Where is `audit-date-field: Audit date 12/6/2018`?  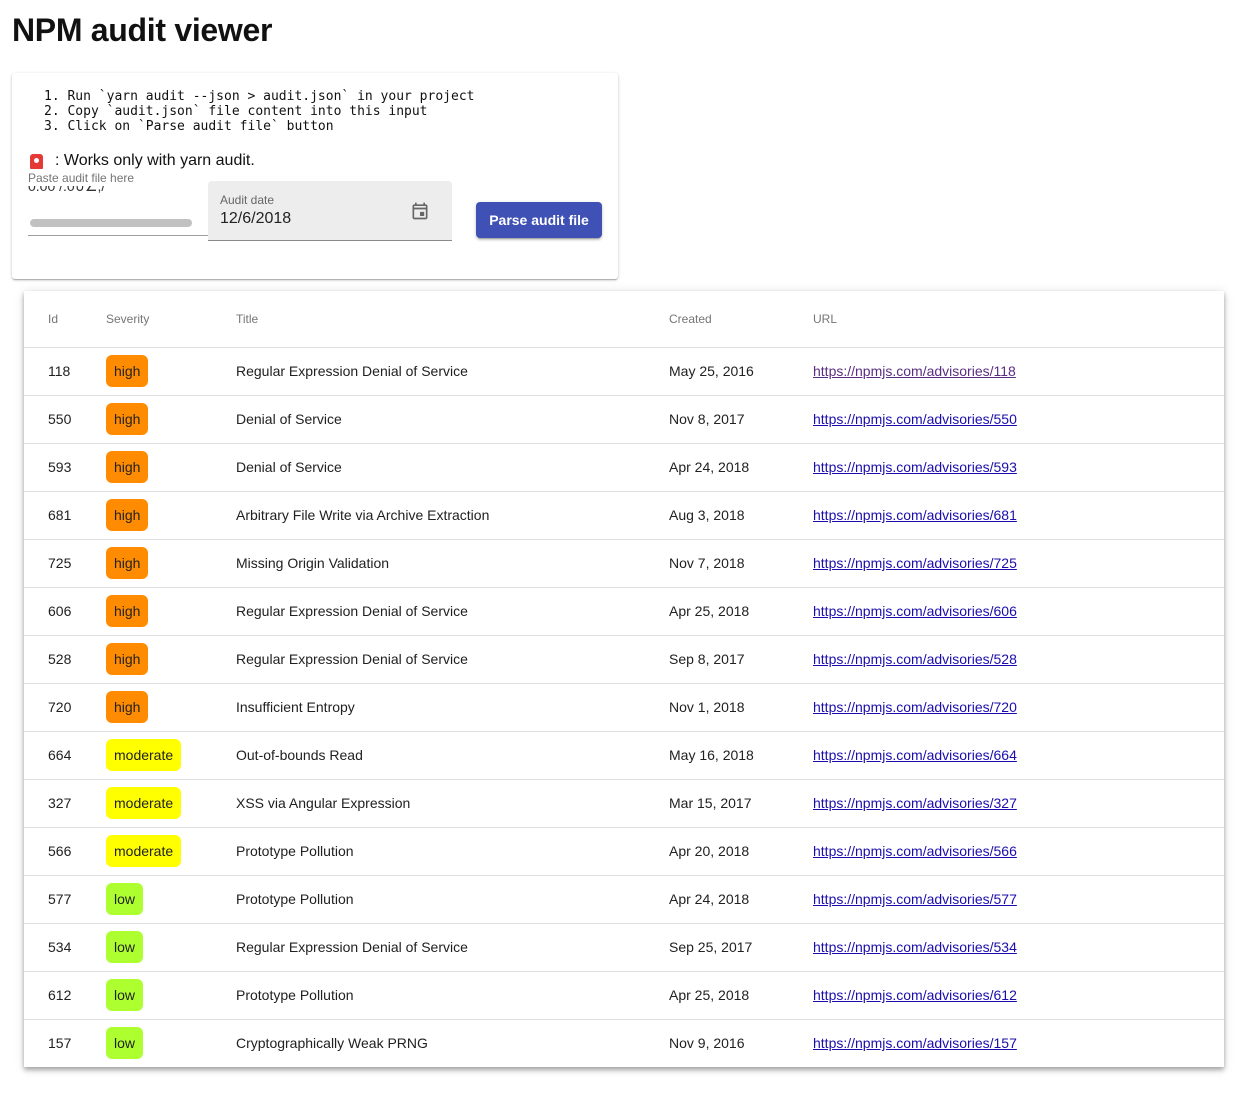 audit-date-field: Audit date 12/6/2018 is located at coordinates (330, 211).